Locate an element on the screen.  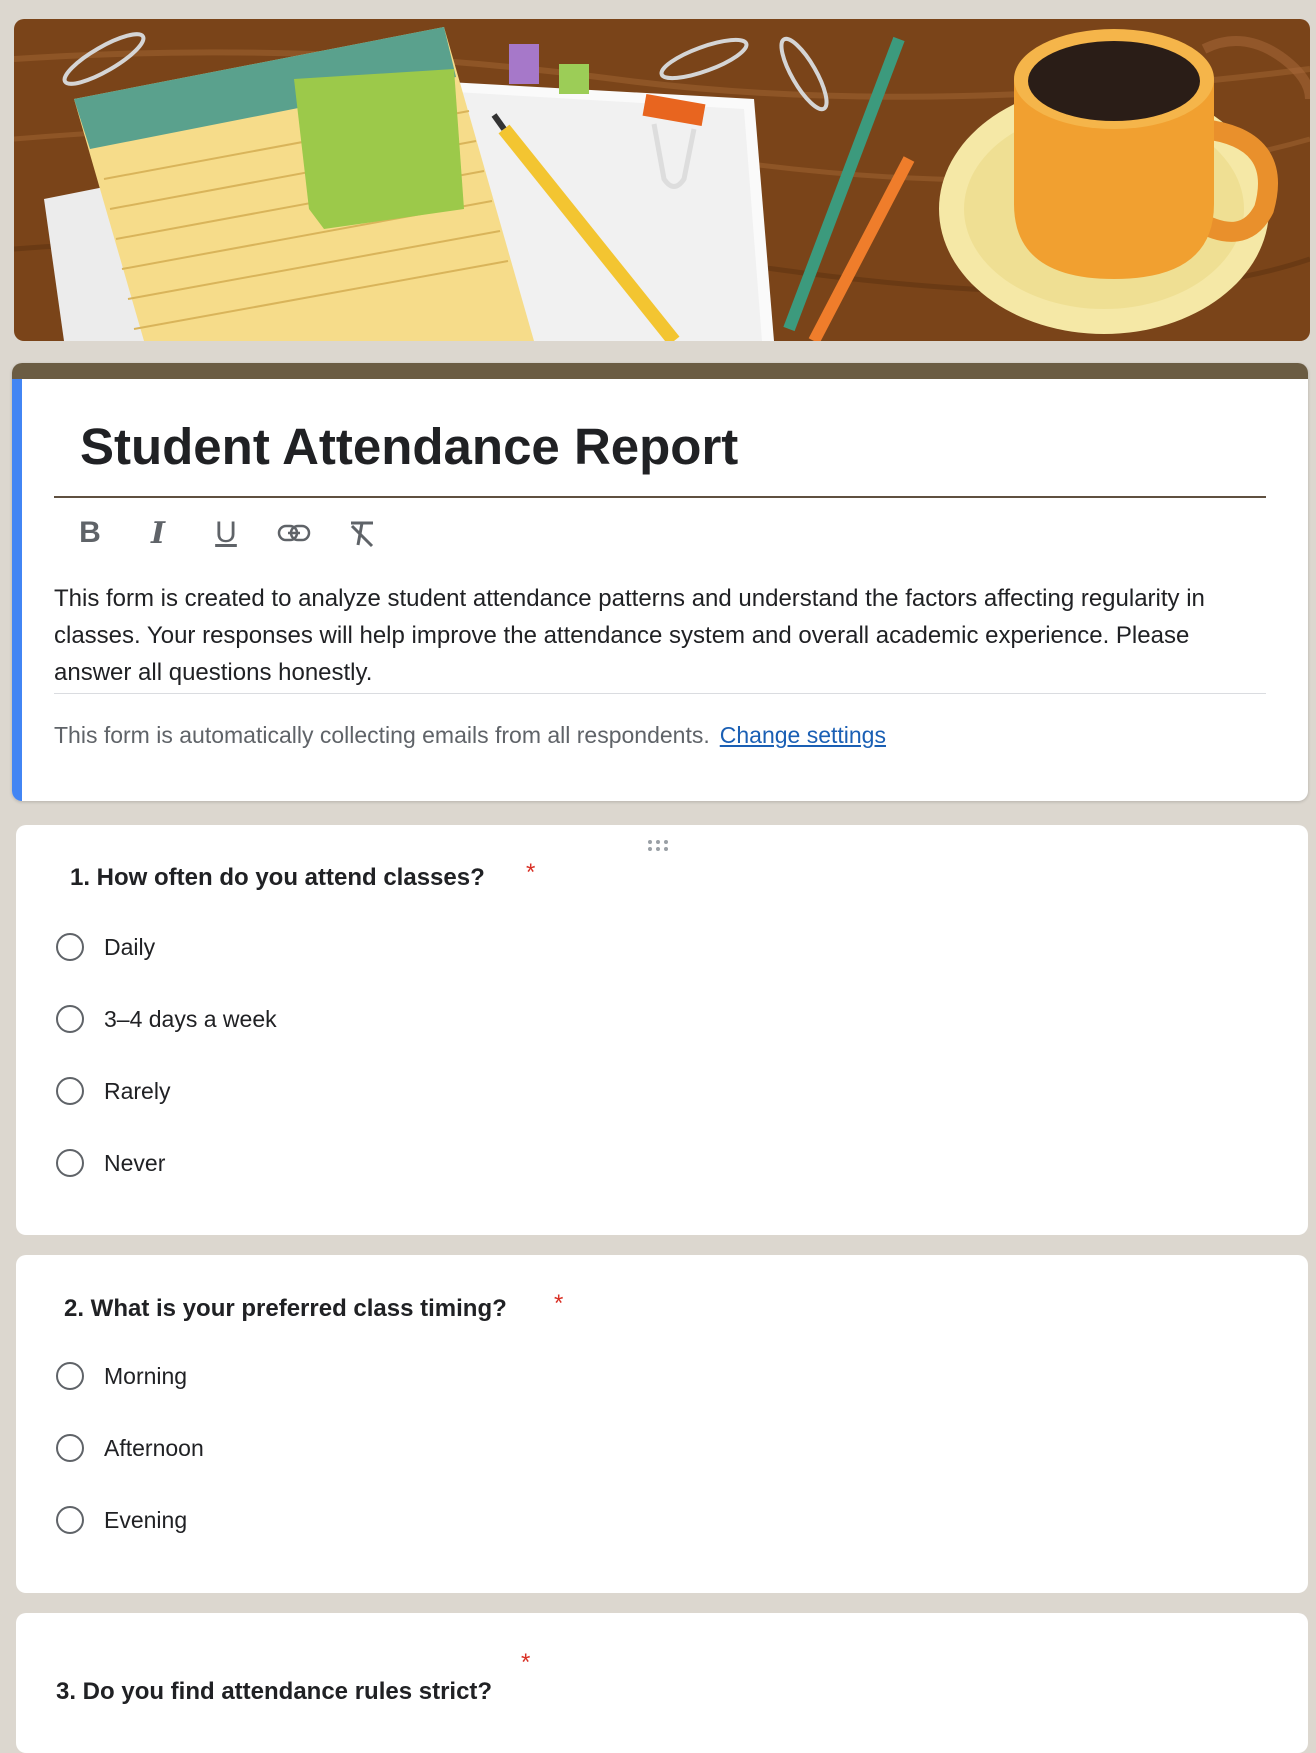
radio-option-evening: Evening is located at coordinates (121, 1520).